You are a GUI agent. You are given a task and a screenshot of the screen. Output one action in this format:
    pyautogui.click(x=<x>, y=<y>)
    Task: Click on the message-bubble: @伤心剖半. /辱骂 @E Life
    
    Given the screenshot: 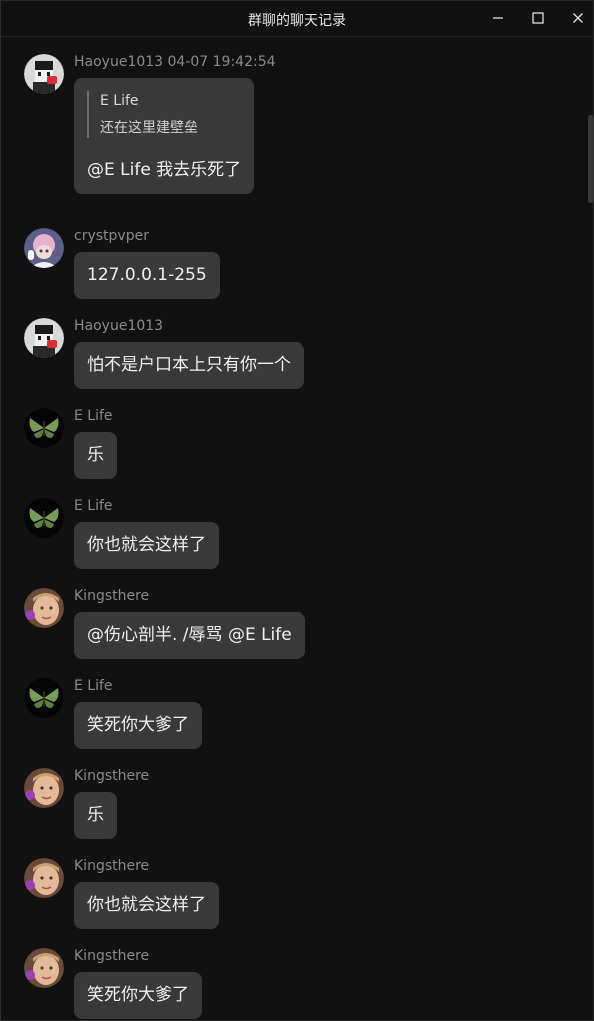 What is the action you would take?
    pyautogui.click(x=189, y=635)
    